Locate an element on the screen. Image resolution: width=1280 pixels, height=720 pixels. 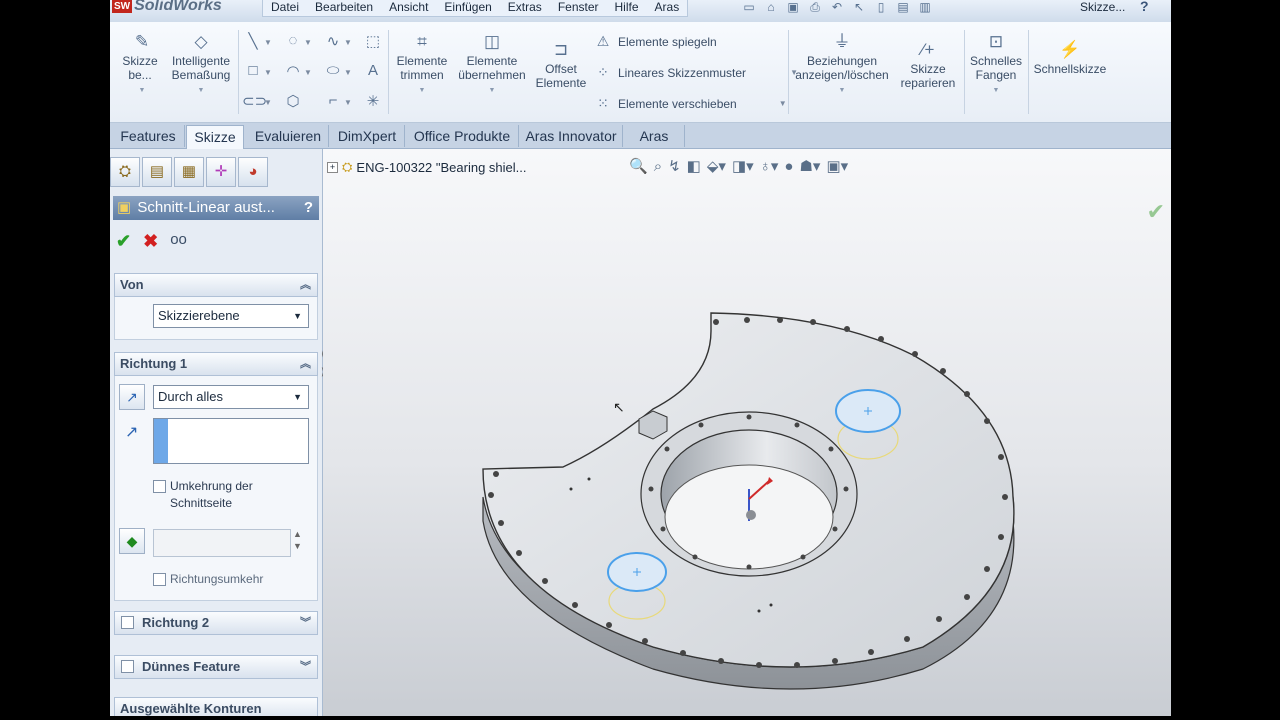
rebuild-icon: ▯ is located at coordinates (881, 7).